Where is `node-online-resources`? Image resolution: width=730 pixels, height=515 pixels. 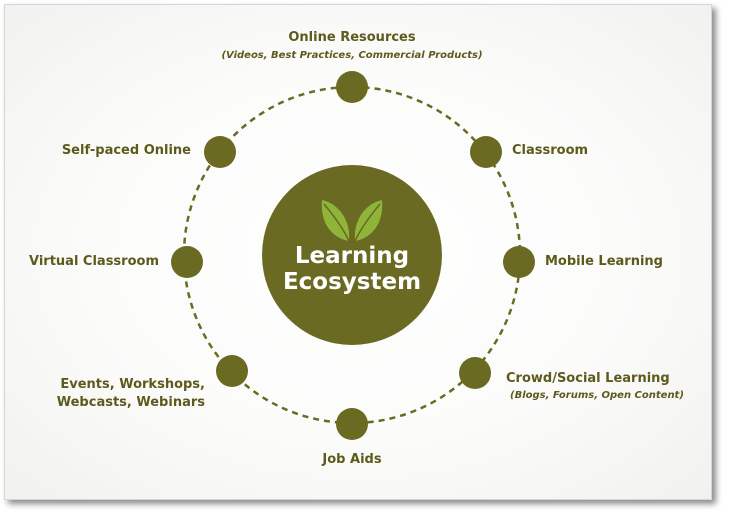 node-online-resources is located at coordinates (352, 87).